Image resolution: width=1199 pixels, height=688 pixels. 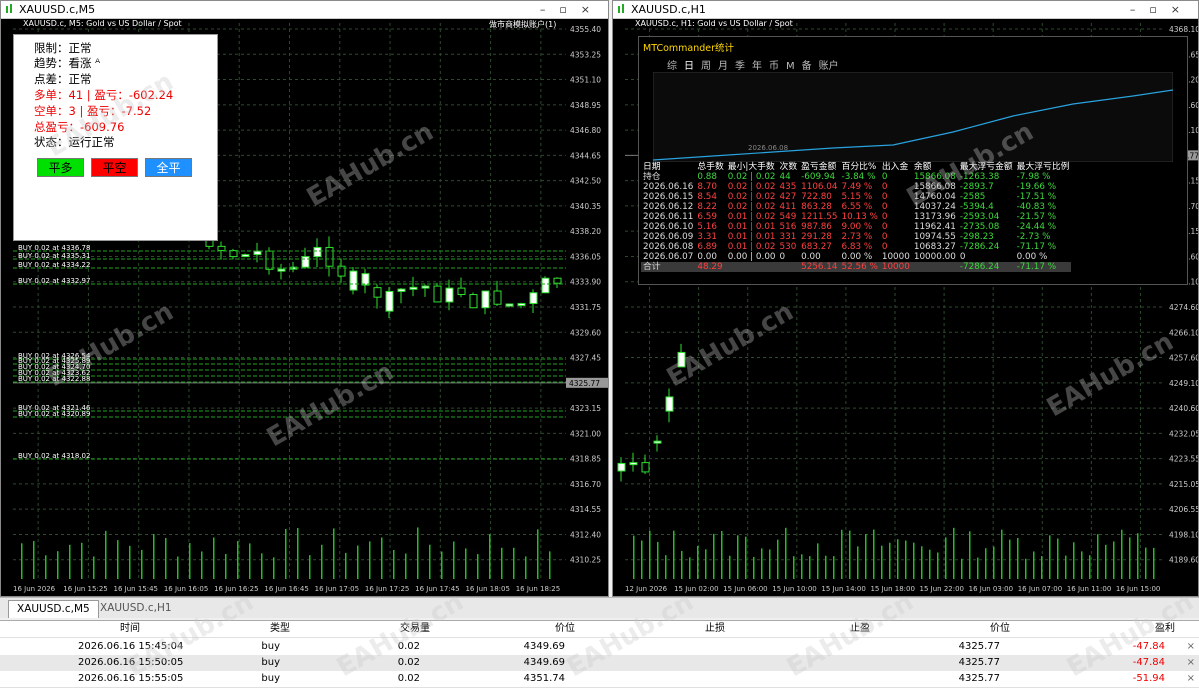 What do you see at coordinates (751, 207) in the screenshot?
I see `stats-cell: 0.02 | 0.02` at bounding box center [751, 207].